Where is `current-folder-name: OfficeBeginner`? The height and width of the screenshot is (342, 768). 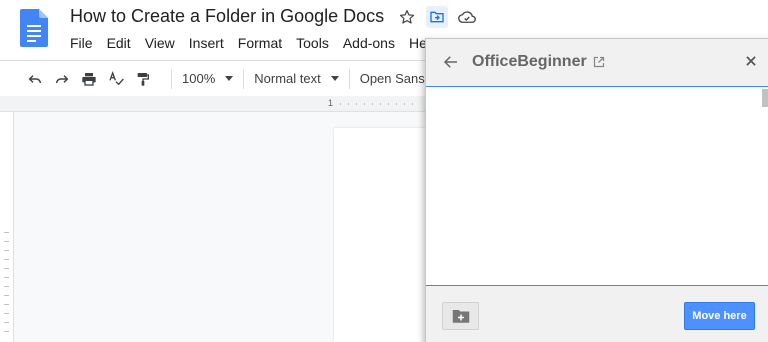
current-folder-name: OfficeBeginner is located at coordinates (529, 61).